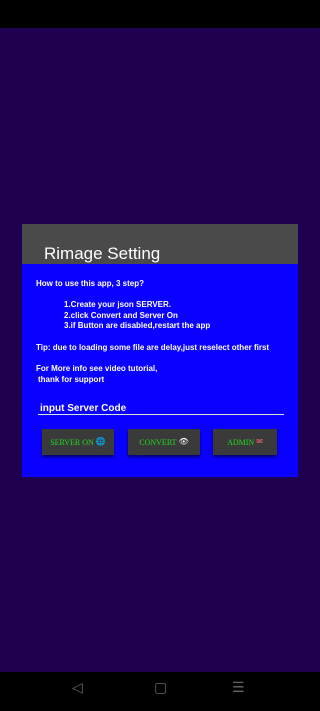  I want to click on info-text: For More info see video tutorial,, so click(97, 368).